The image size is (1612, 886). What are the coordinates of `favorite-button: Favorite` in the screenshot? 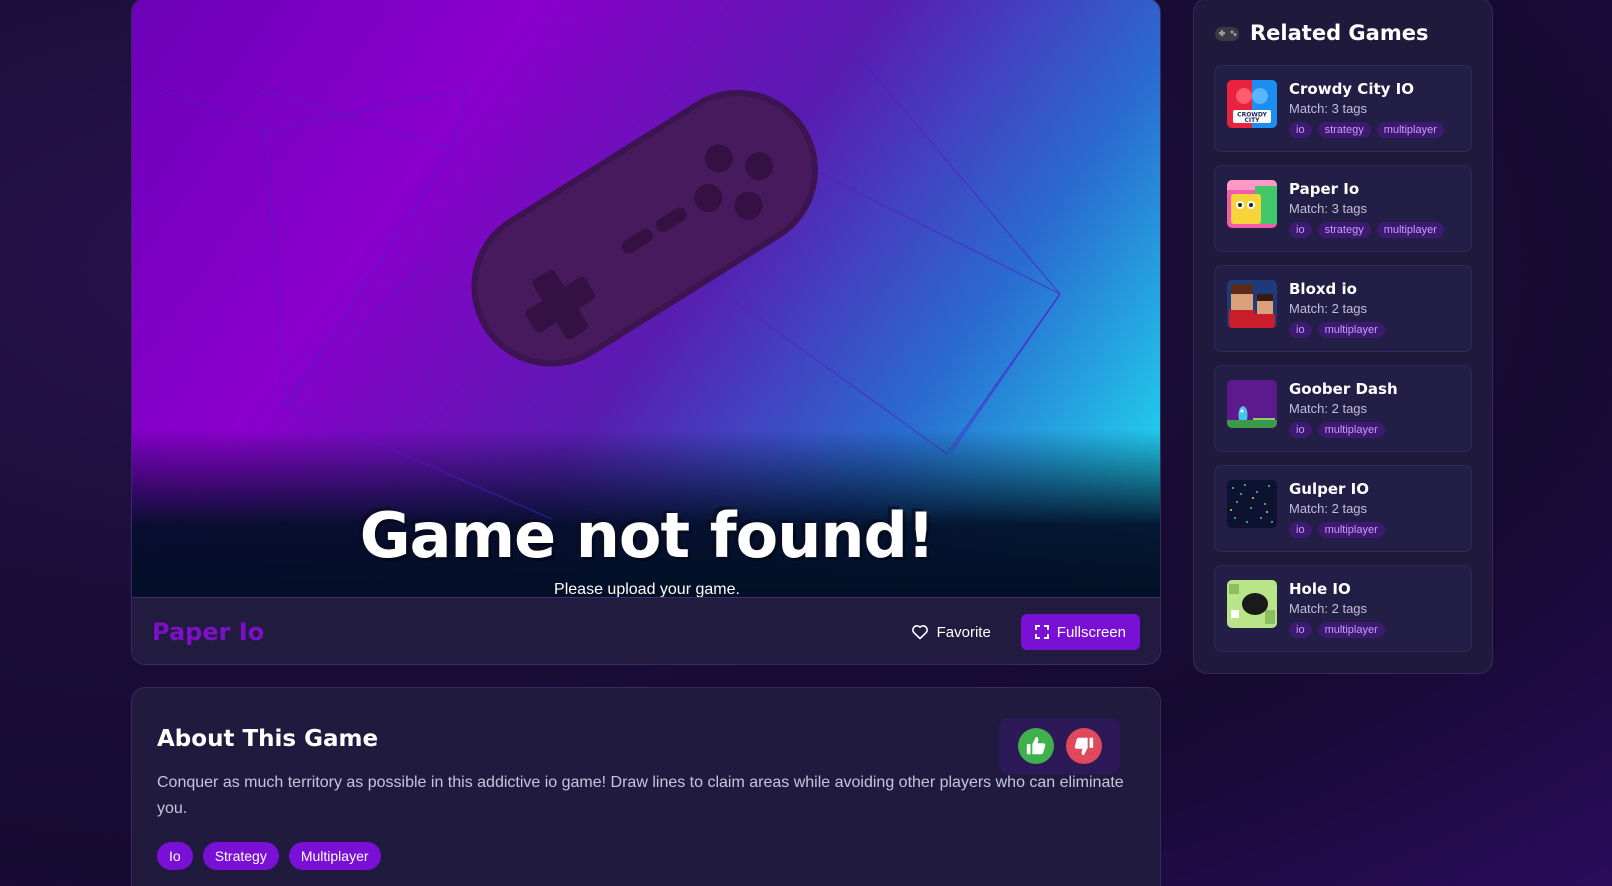 It's located at (951, 632).